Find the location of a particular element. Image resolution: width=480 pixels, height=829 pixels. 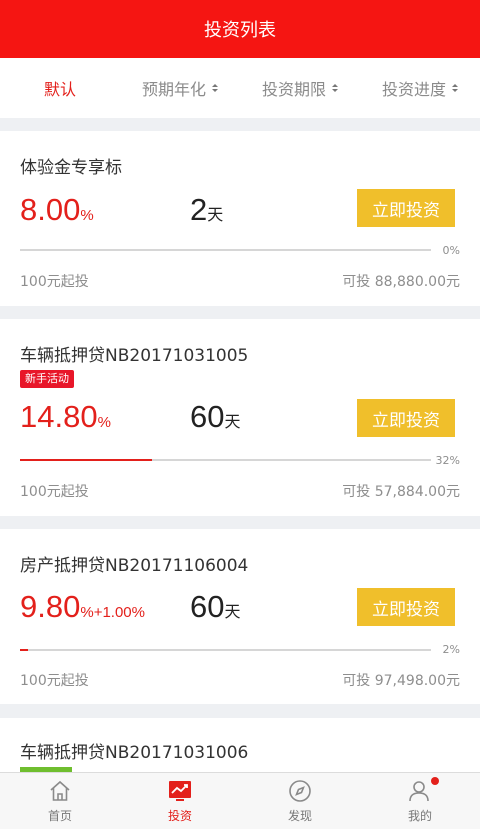

days-value: 2 is located at coordinates (199, 209).